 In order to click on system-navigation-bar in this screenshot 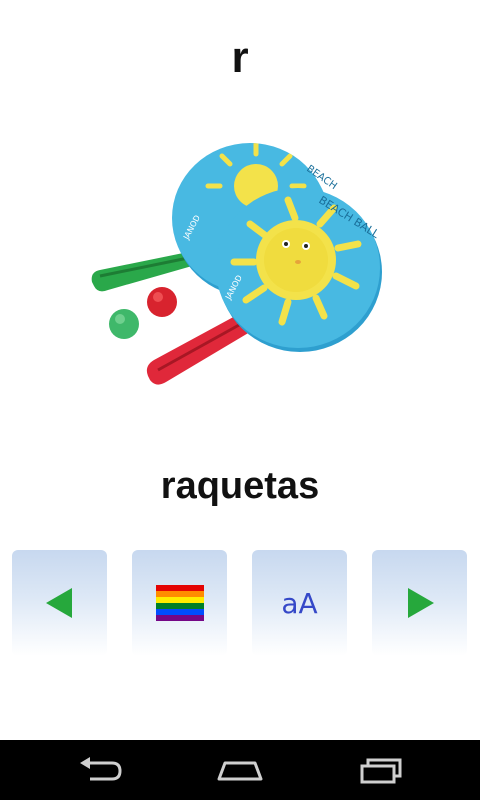, I will do `click(240, 770)`.